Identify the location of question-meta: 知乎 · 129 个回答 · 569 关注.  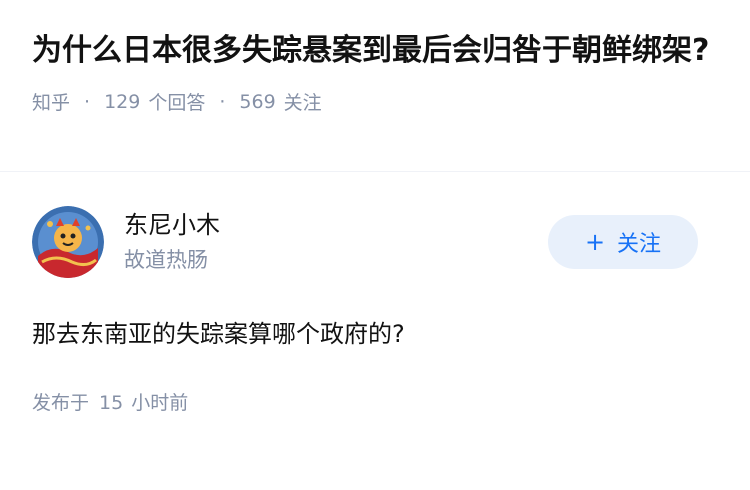
(375, 101).